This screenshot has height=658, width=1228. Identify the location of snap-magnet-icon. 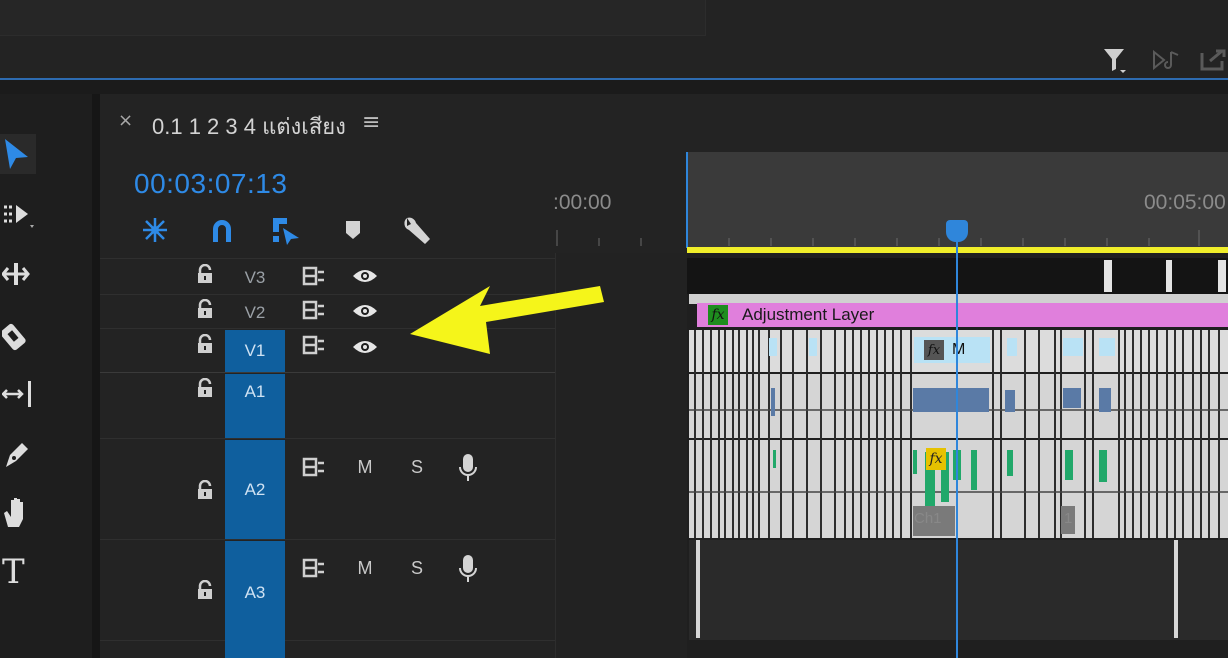
(222, 230).